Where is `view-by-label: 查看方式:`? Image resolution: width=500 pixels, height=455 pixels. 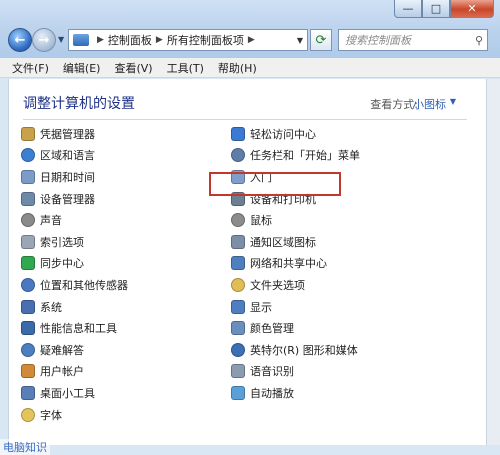
view-by-label: 查看方式: is located at coordinates (394, 104).